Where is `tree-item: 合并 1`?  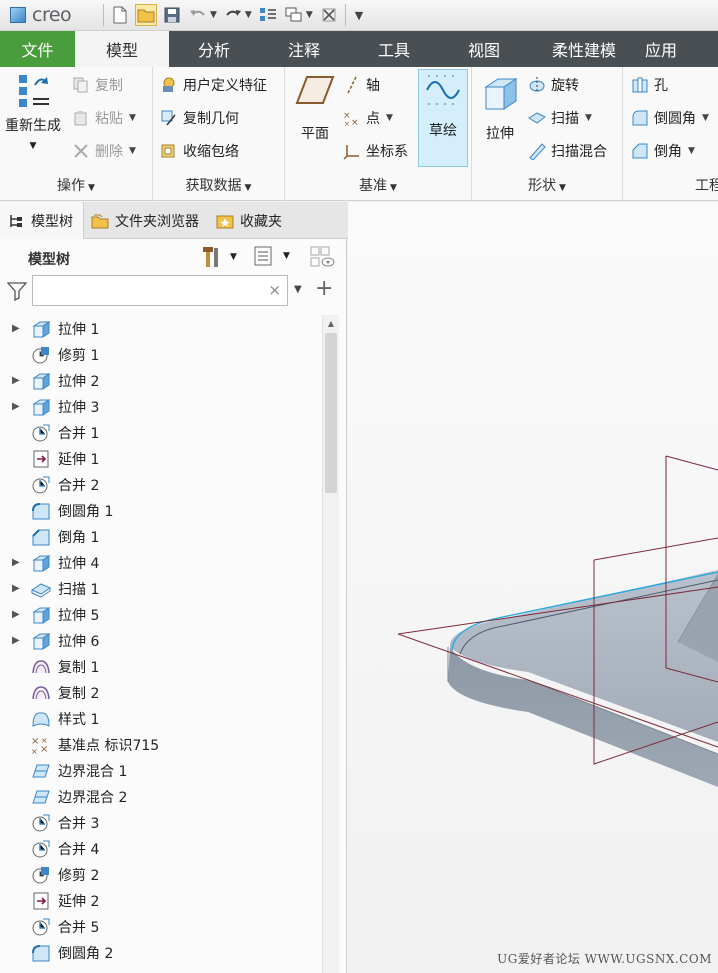
tree-item: 合并 1 is located at coordinates (161, 432).